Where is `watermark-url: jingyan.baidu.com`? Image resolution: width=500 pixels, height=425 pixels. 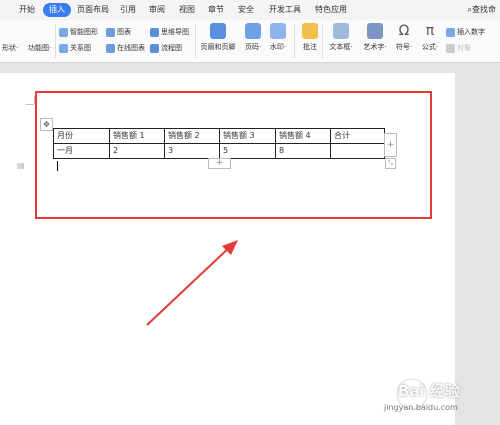
watermark-url: jingyan.baidu.com is located at coordinates (421, 407).